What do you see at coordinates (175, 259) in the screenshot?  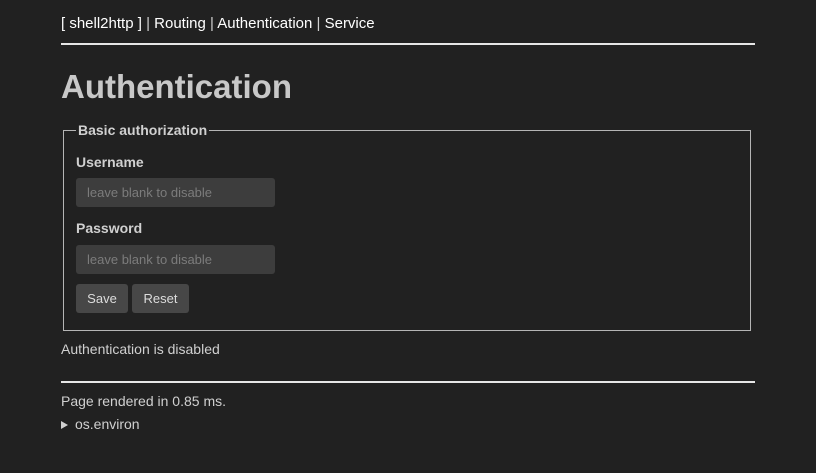 I see `password-input` at bounding box center [175, 259].